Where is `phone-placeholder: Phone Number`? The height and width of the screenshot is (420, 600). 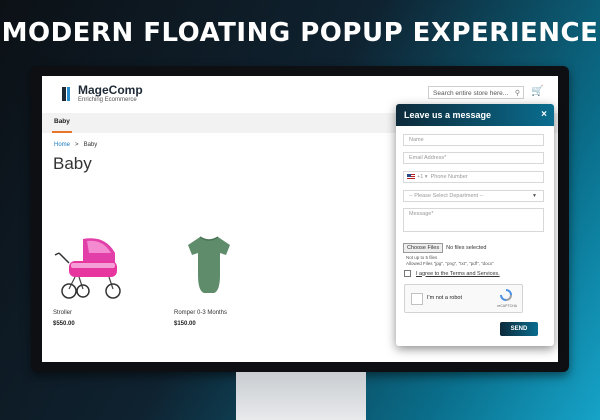
phone-placeholder: Phone Number is located at coordinates (449, 177).